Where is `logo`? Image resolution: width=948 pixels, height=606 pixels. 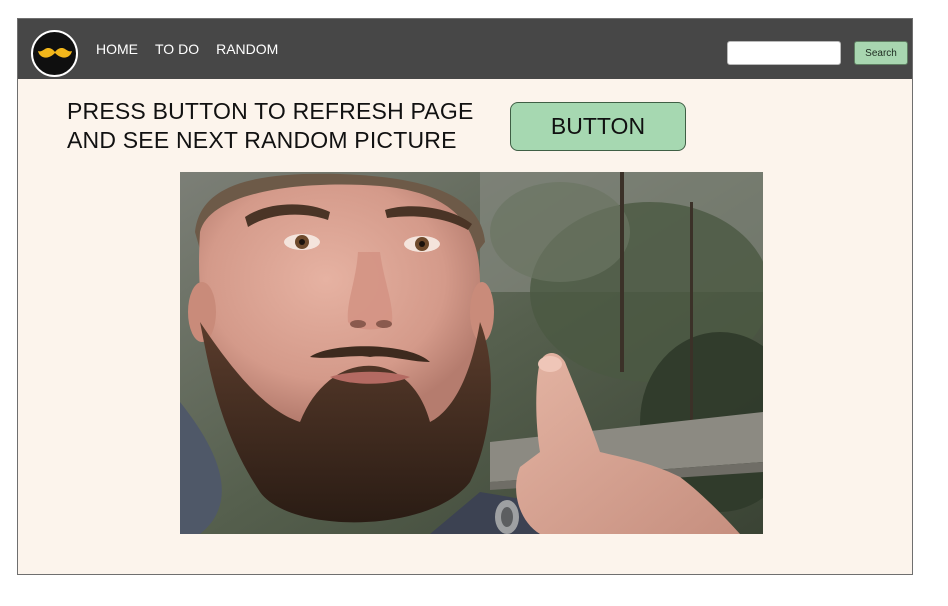 logo is located at coordinates (54, 53).